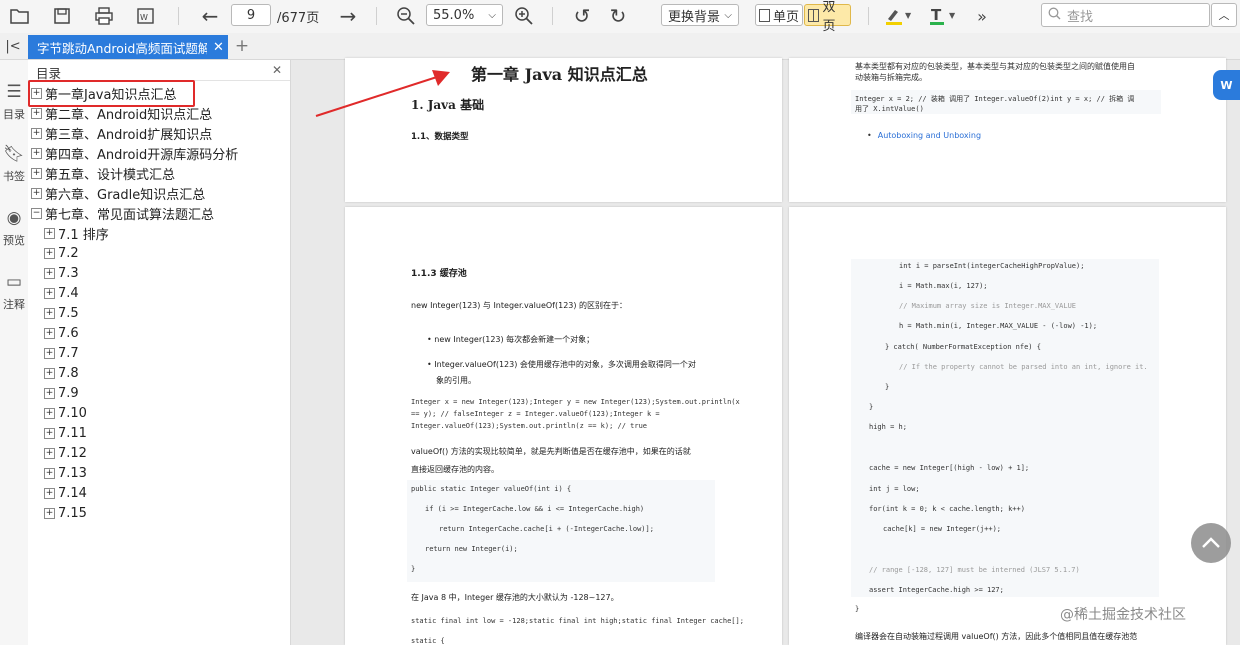  I want to click on toc-item: + 第四章、Android开源库源码分析, so click(134, 153).